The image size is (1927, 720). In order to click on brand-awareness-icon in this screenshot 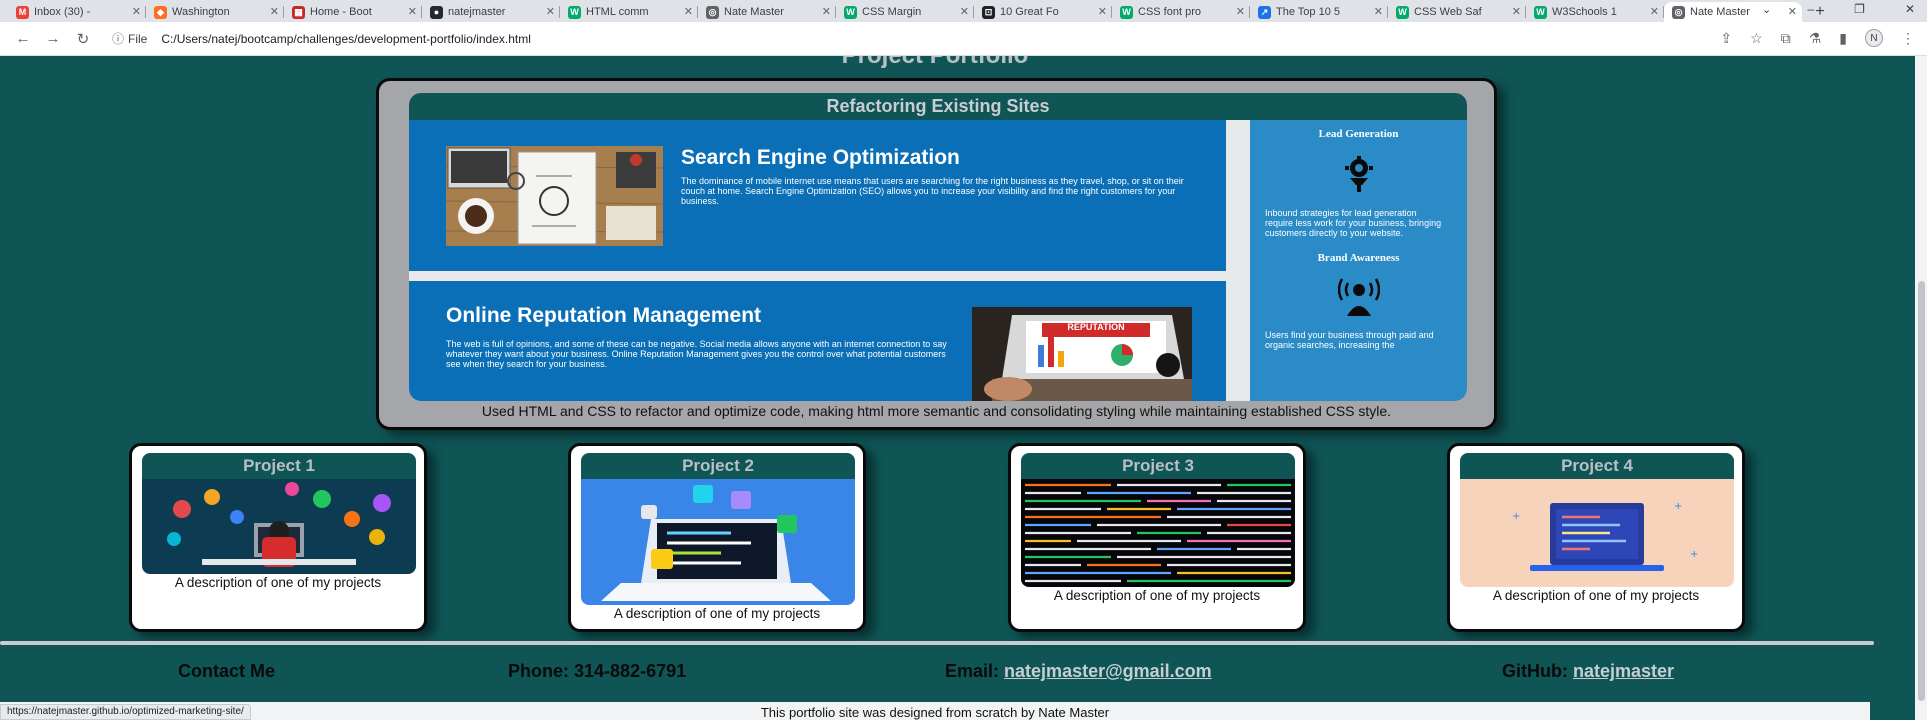, I will do `click(1359, 298)`.